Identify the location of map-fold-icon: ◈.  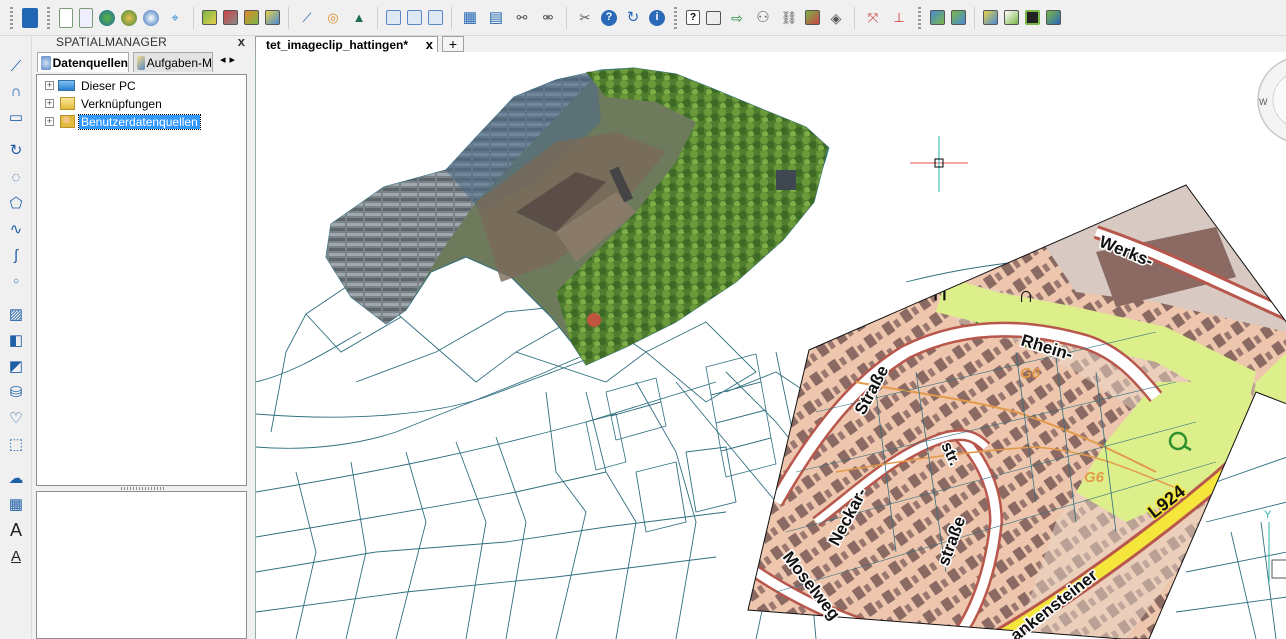
(836, 18).